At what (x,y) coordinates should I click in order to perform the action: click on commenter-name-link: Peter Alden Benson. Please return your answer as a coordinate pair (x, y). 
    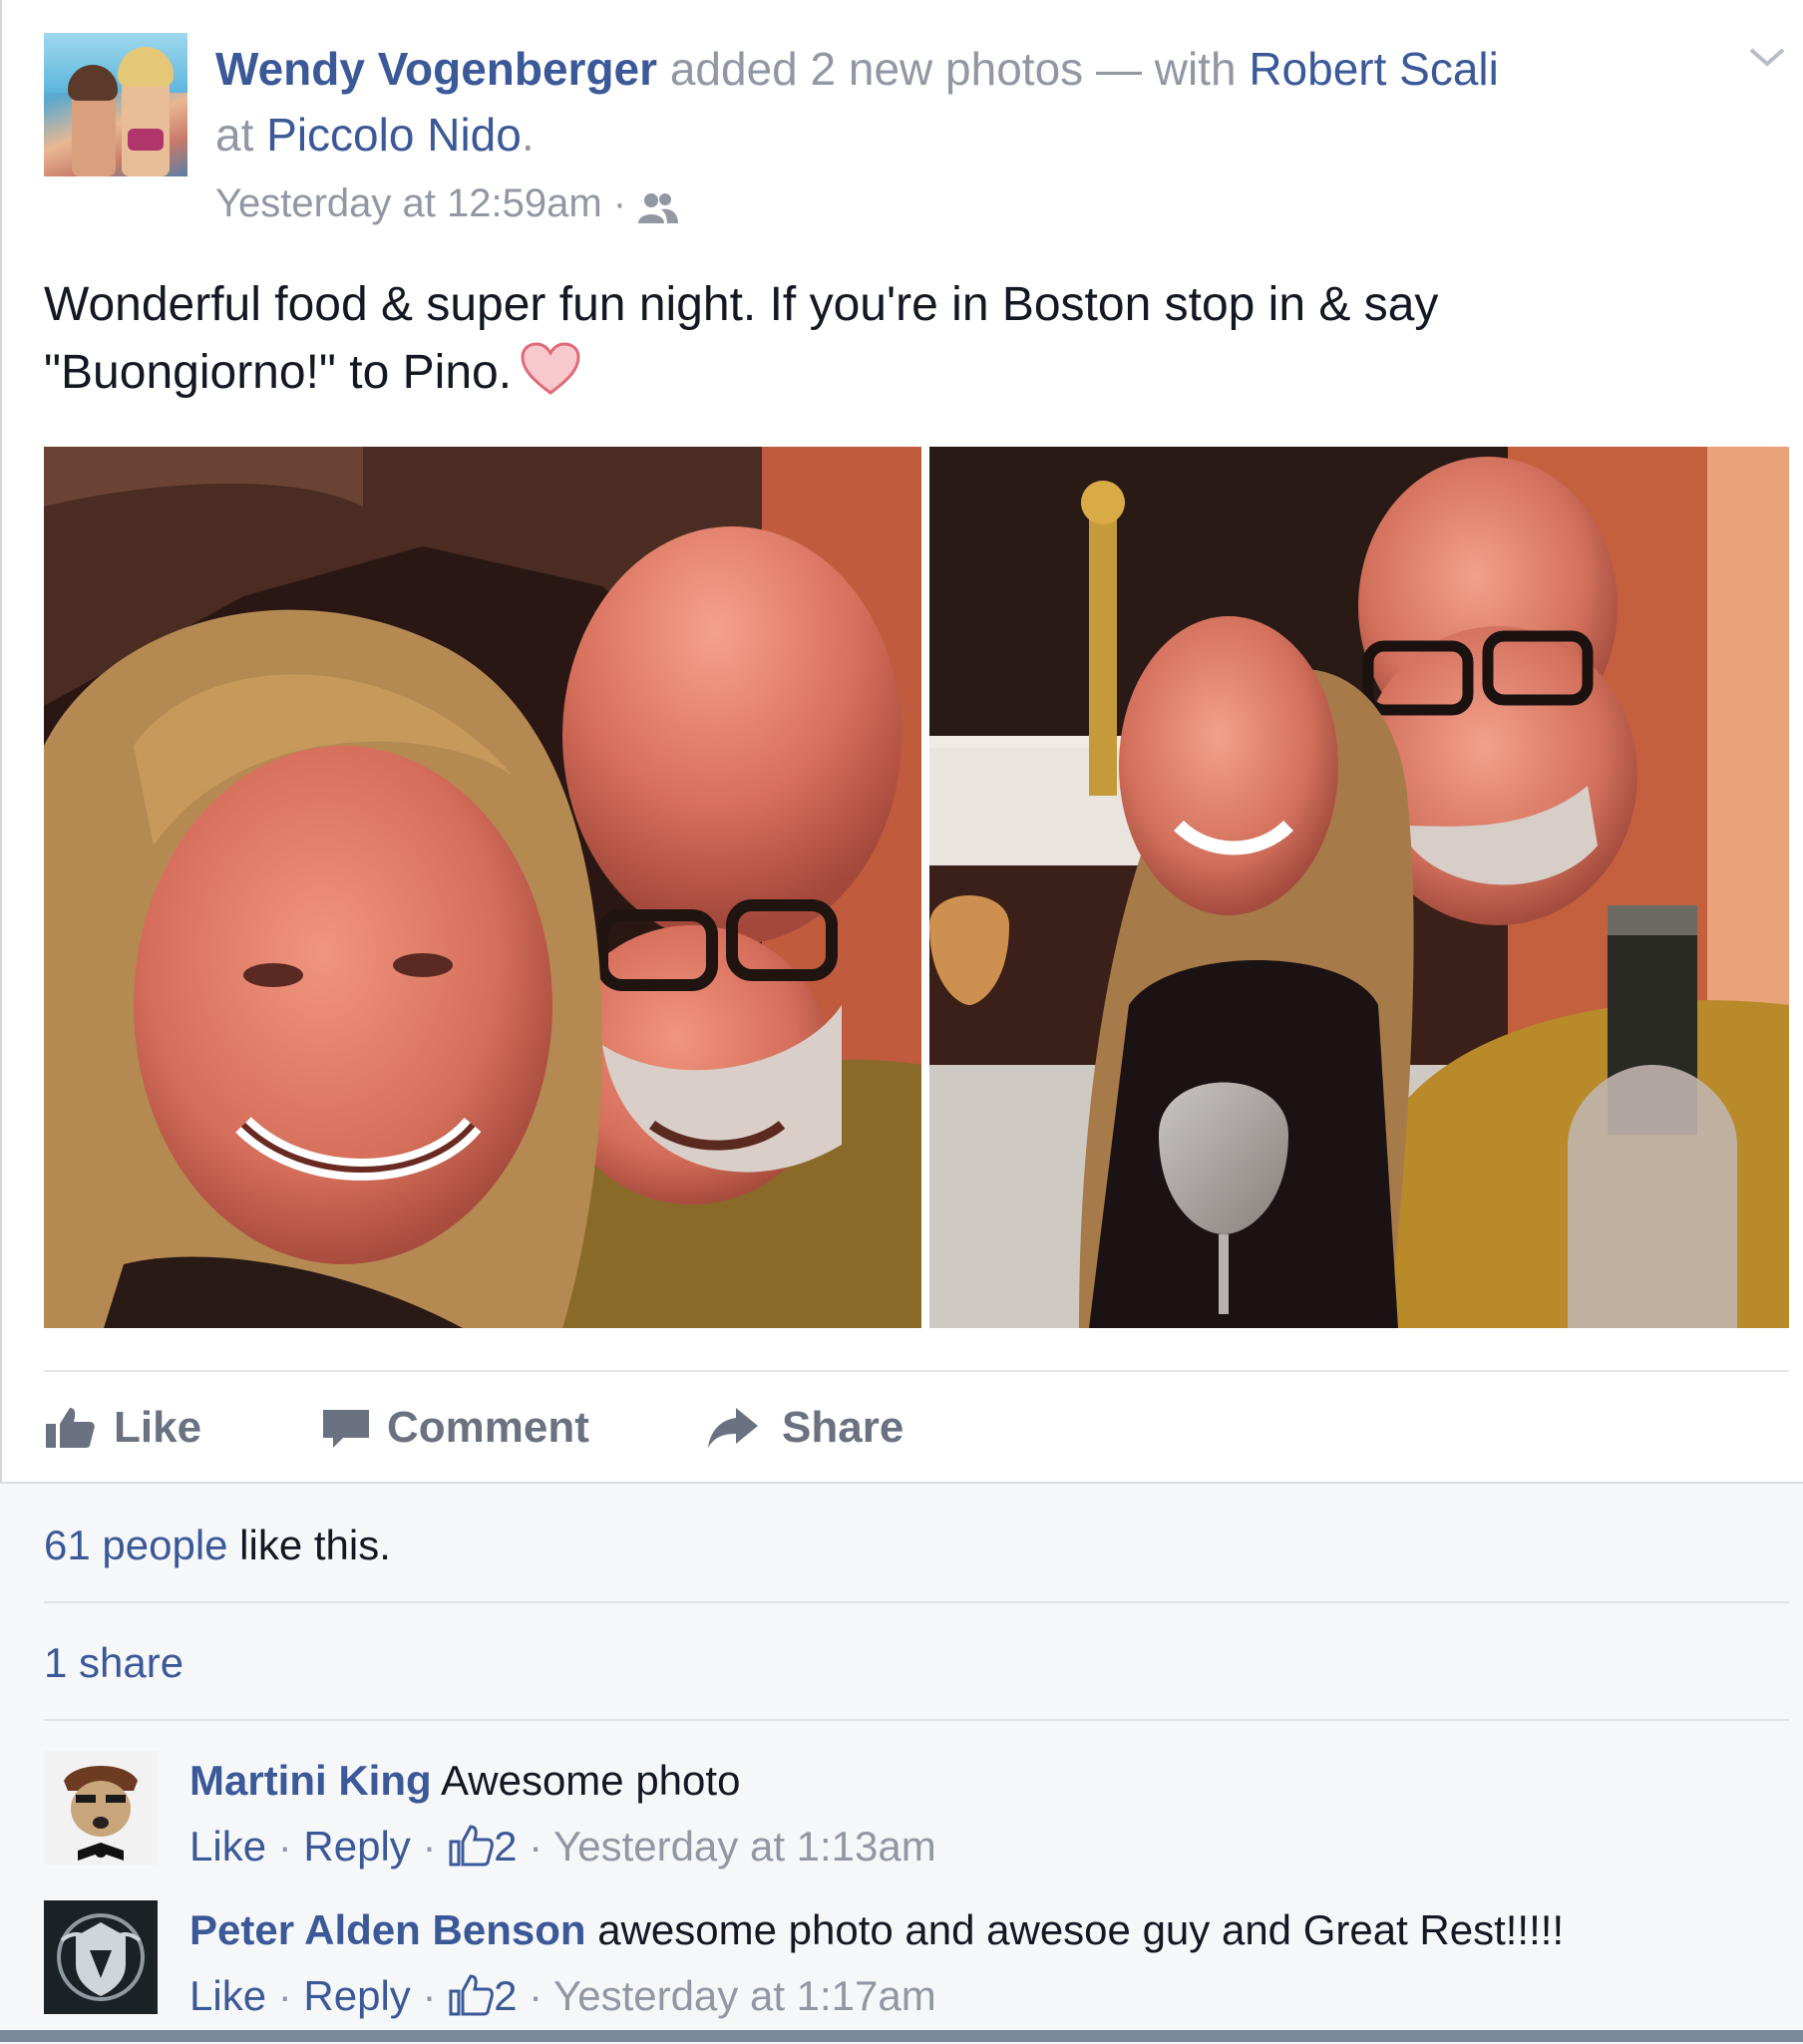
    Looking at the image, I should click on (387, 1929).